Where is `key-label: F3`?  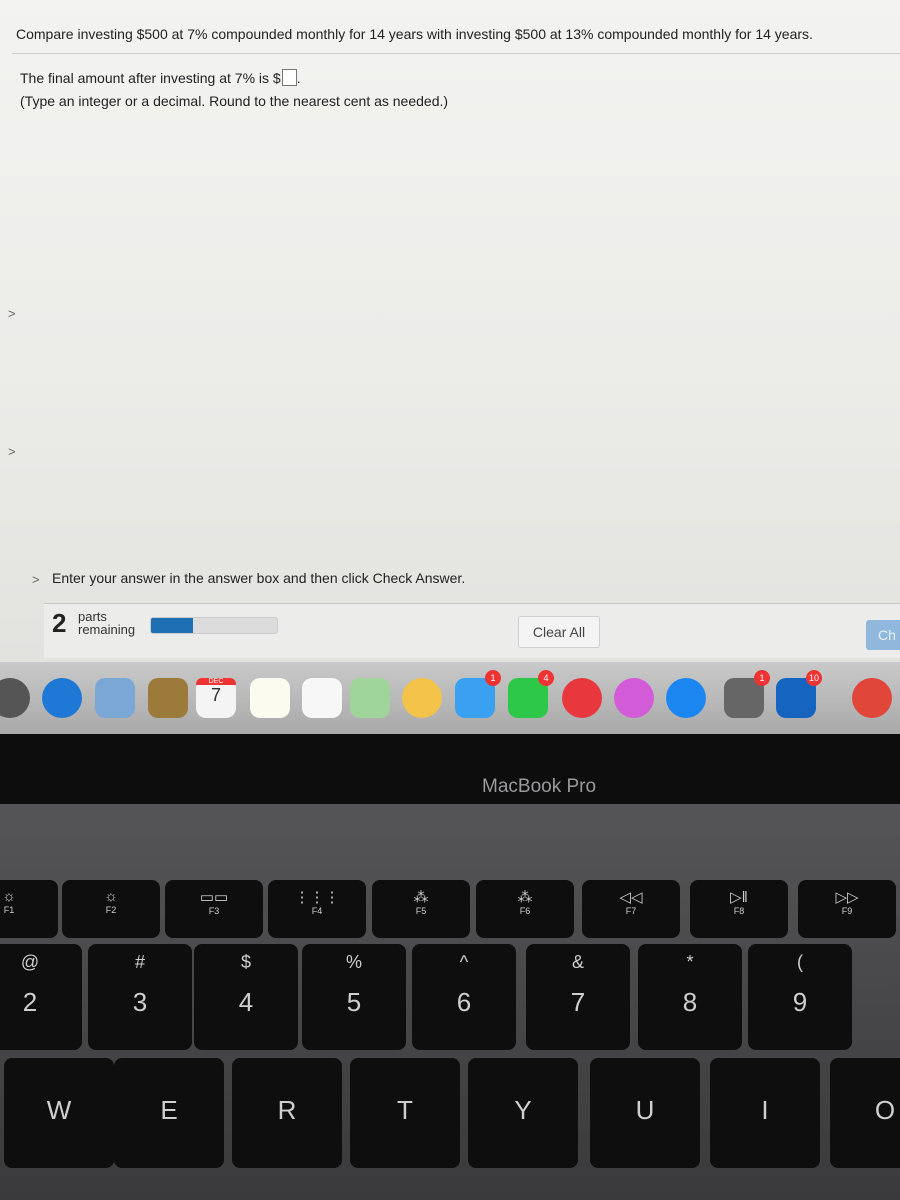
key-label: F3 is located at coordinates (214, 911).